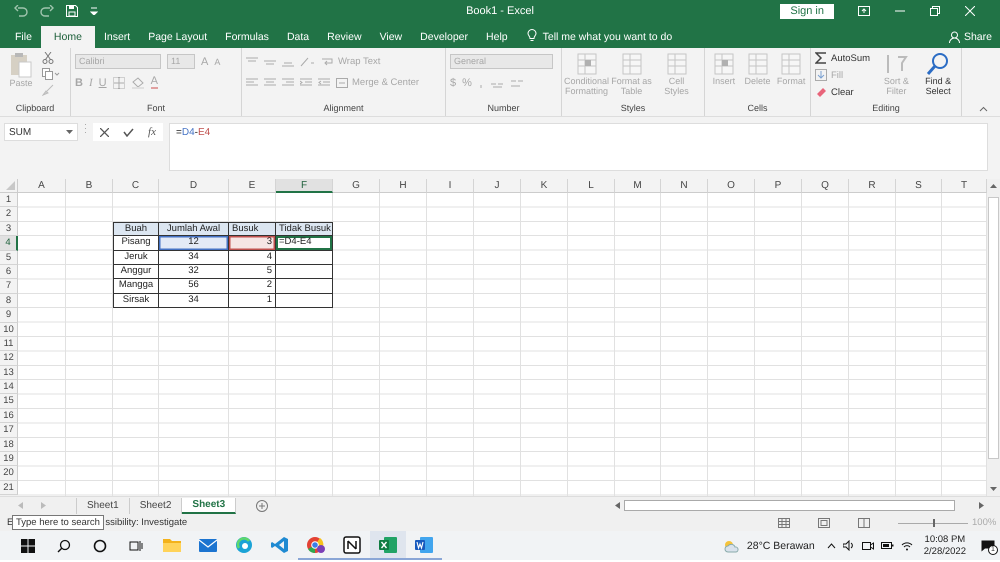  Describe the element at coordinates (731, 186) in the screenshot. I see `column-header: O` at that location.